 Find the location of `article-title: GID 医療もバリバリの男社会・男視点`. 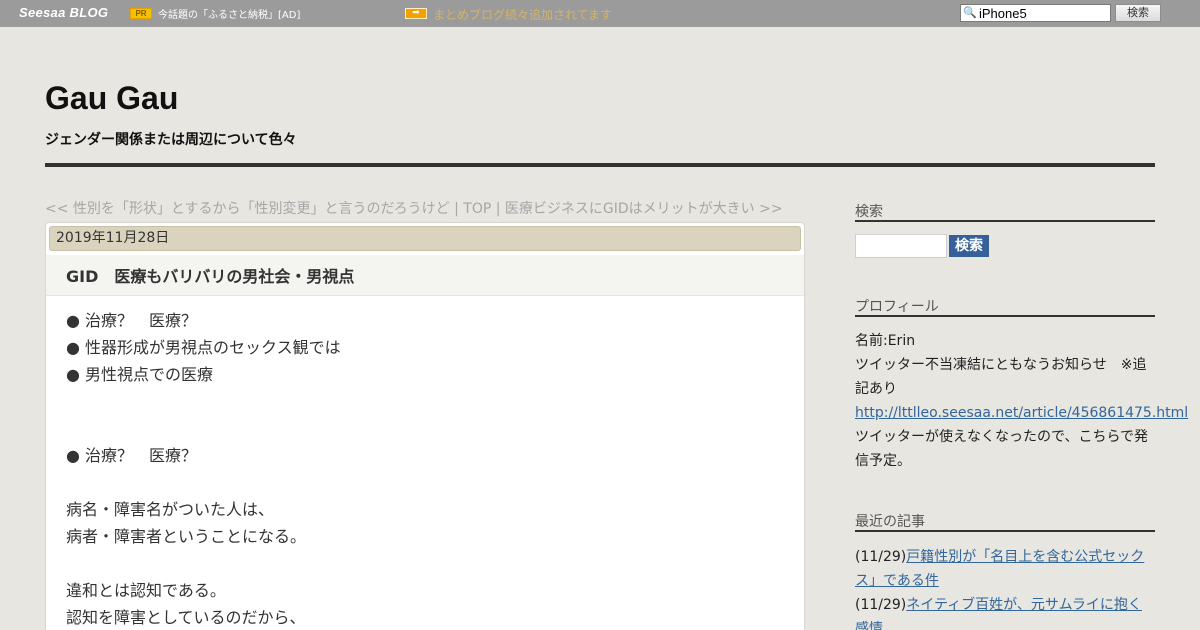

article-title: GID 医療もバリバリの男社会・男視点 is located at coordinates (210, 275).